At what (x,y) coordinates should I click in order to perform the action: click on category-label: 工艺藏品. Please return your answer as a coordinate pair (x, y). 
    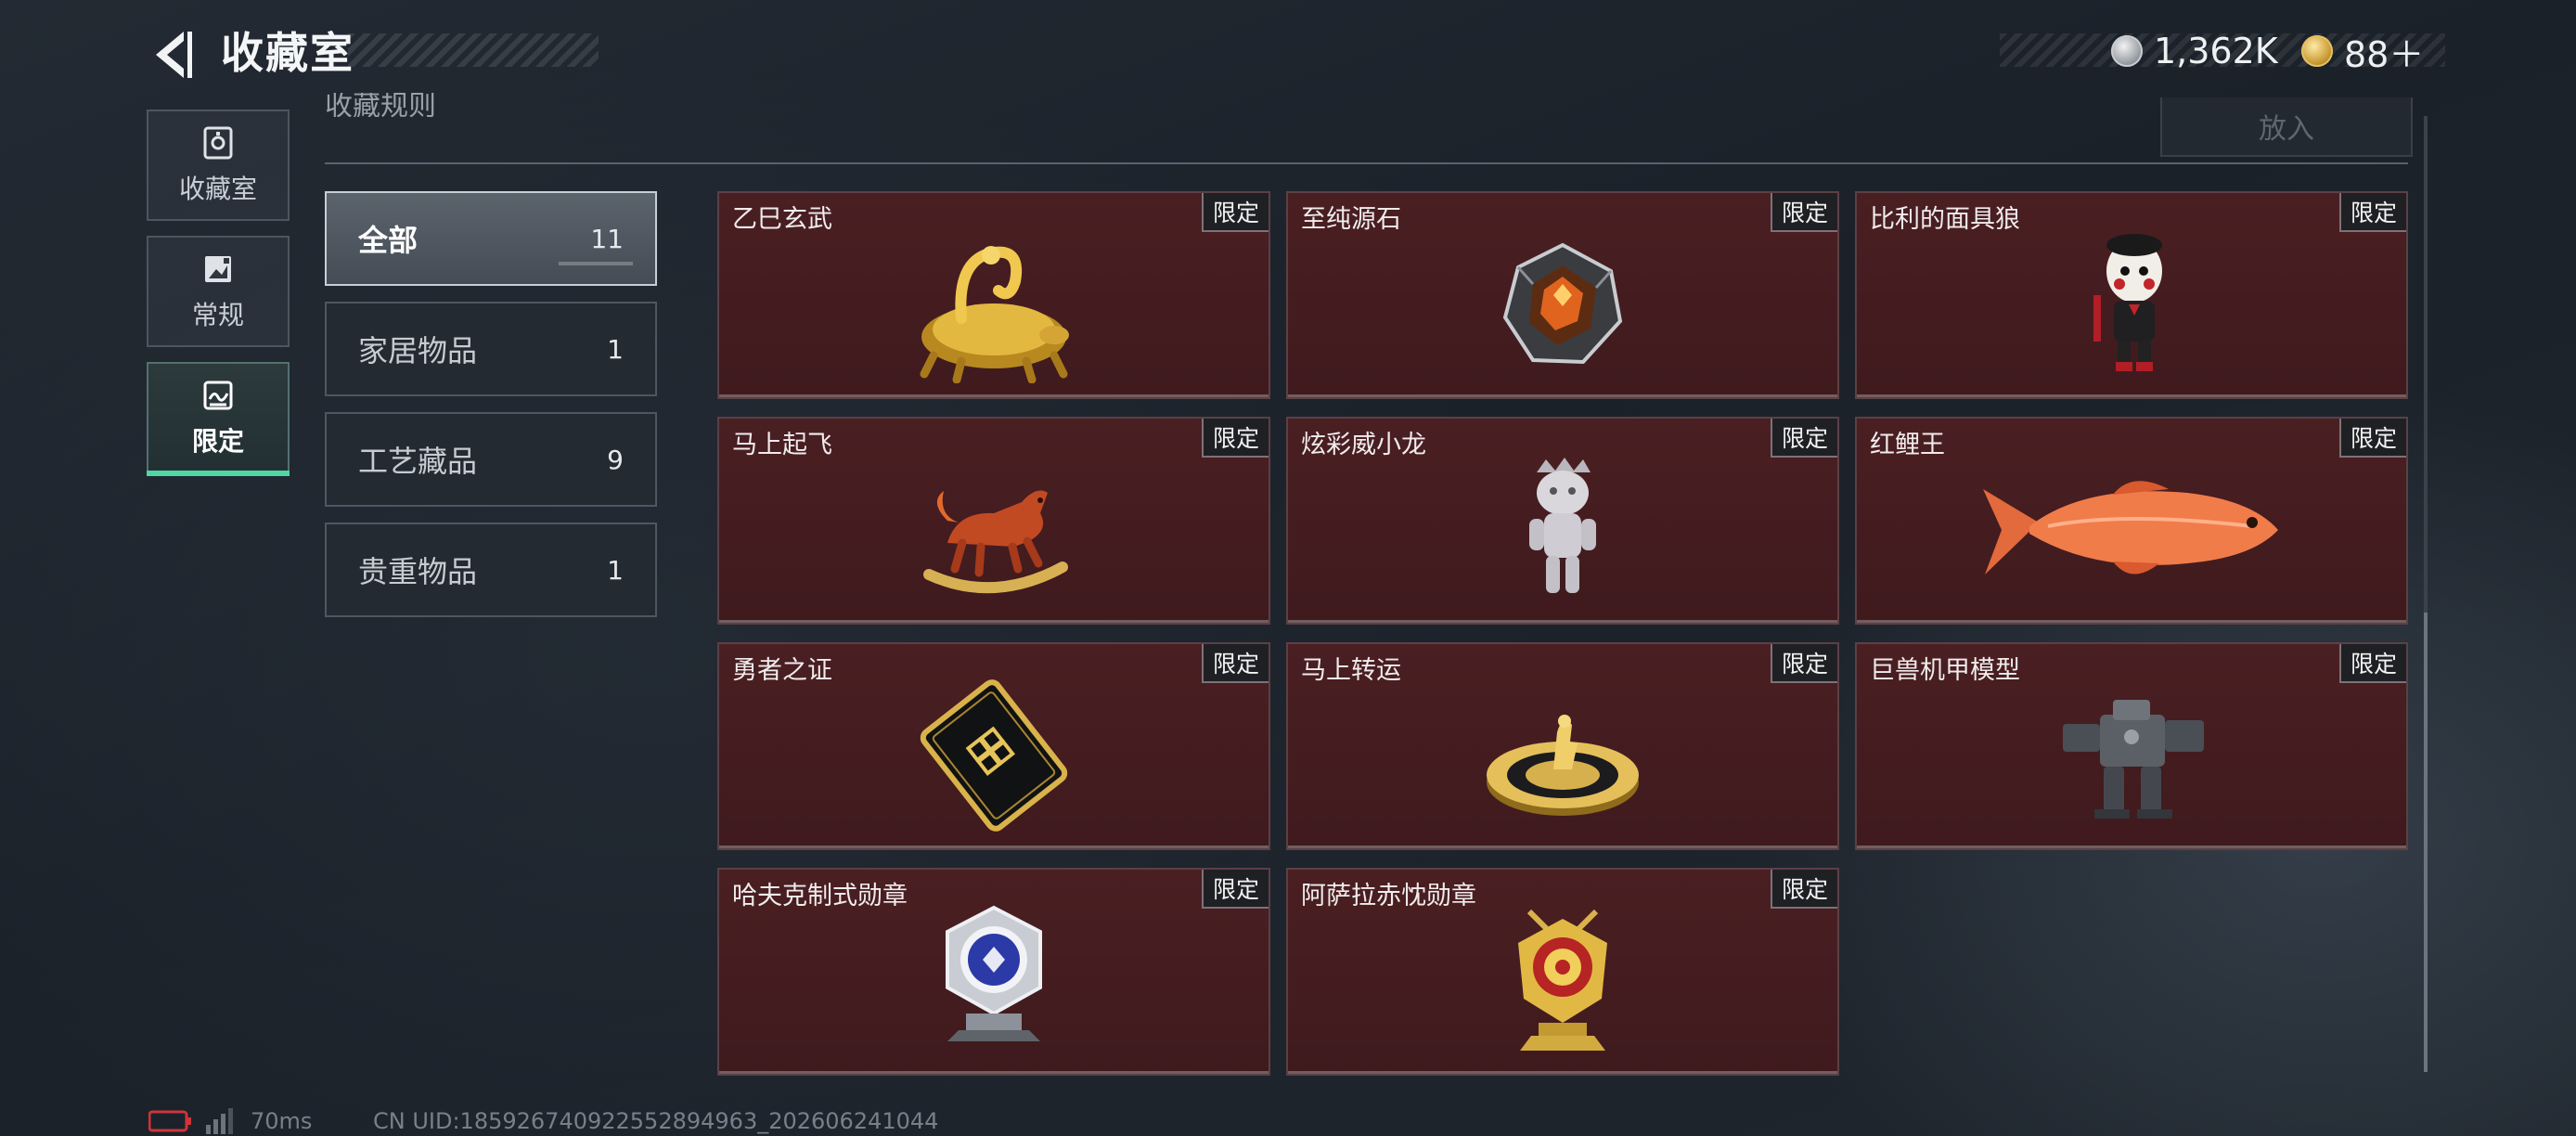
    Looking at the image, I should click on (418, 461).